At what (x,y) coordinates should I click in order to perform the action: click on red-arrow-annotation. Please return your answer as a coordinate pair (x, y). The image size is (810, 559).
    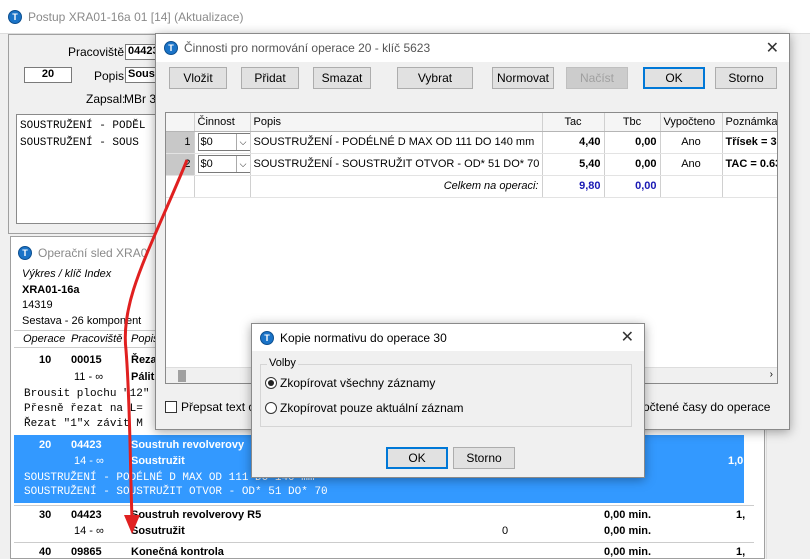
    Looking at the image, I should click on (156, 346).